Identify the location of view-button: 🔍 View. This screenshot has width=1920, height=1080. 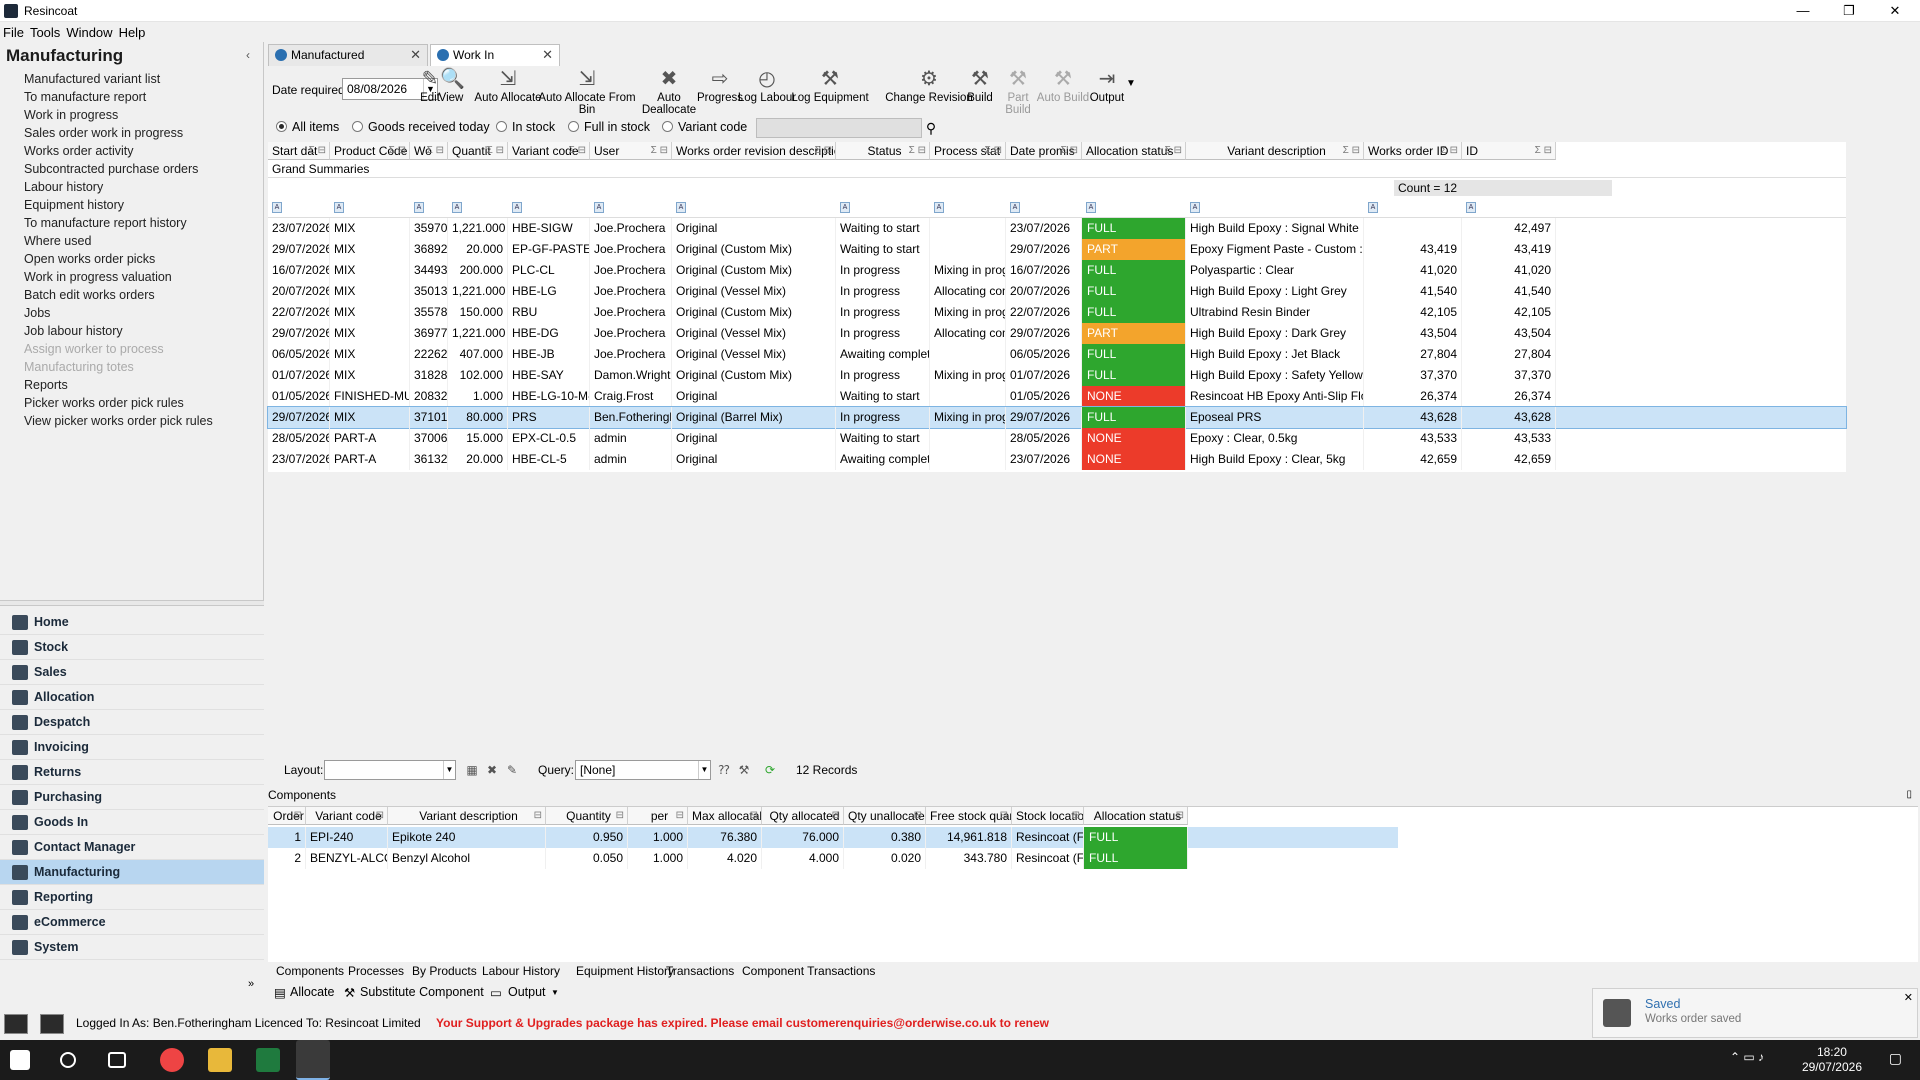
(451, 86).